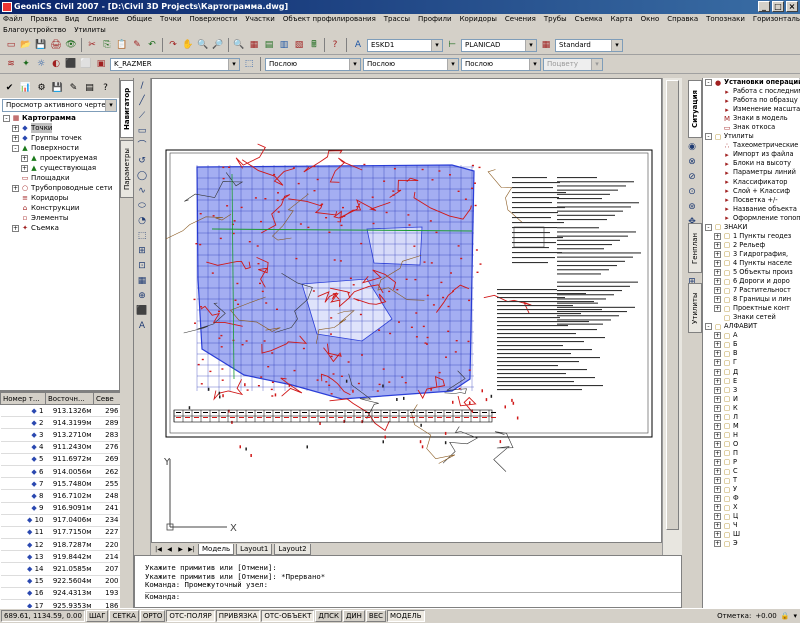  What do you see at coordinates (752, 426) in the screenshot?
I see `tree-item: + ▢ М` at bounding box center [752, 426].